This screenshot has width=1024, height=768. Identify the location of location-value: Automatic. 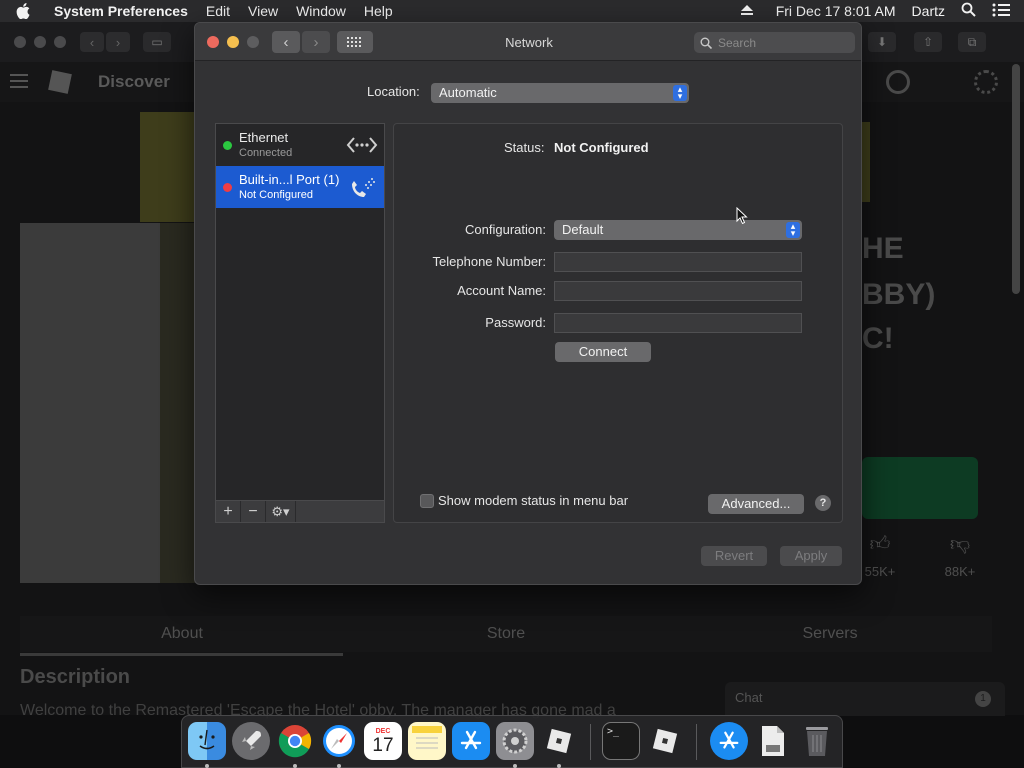
(468, 92).